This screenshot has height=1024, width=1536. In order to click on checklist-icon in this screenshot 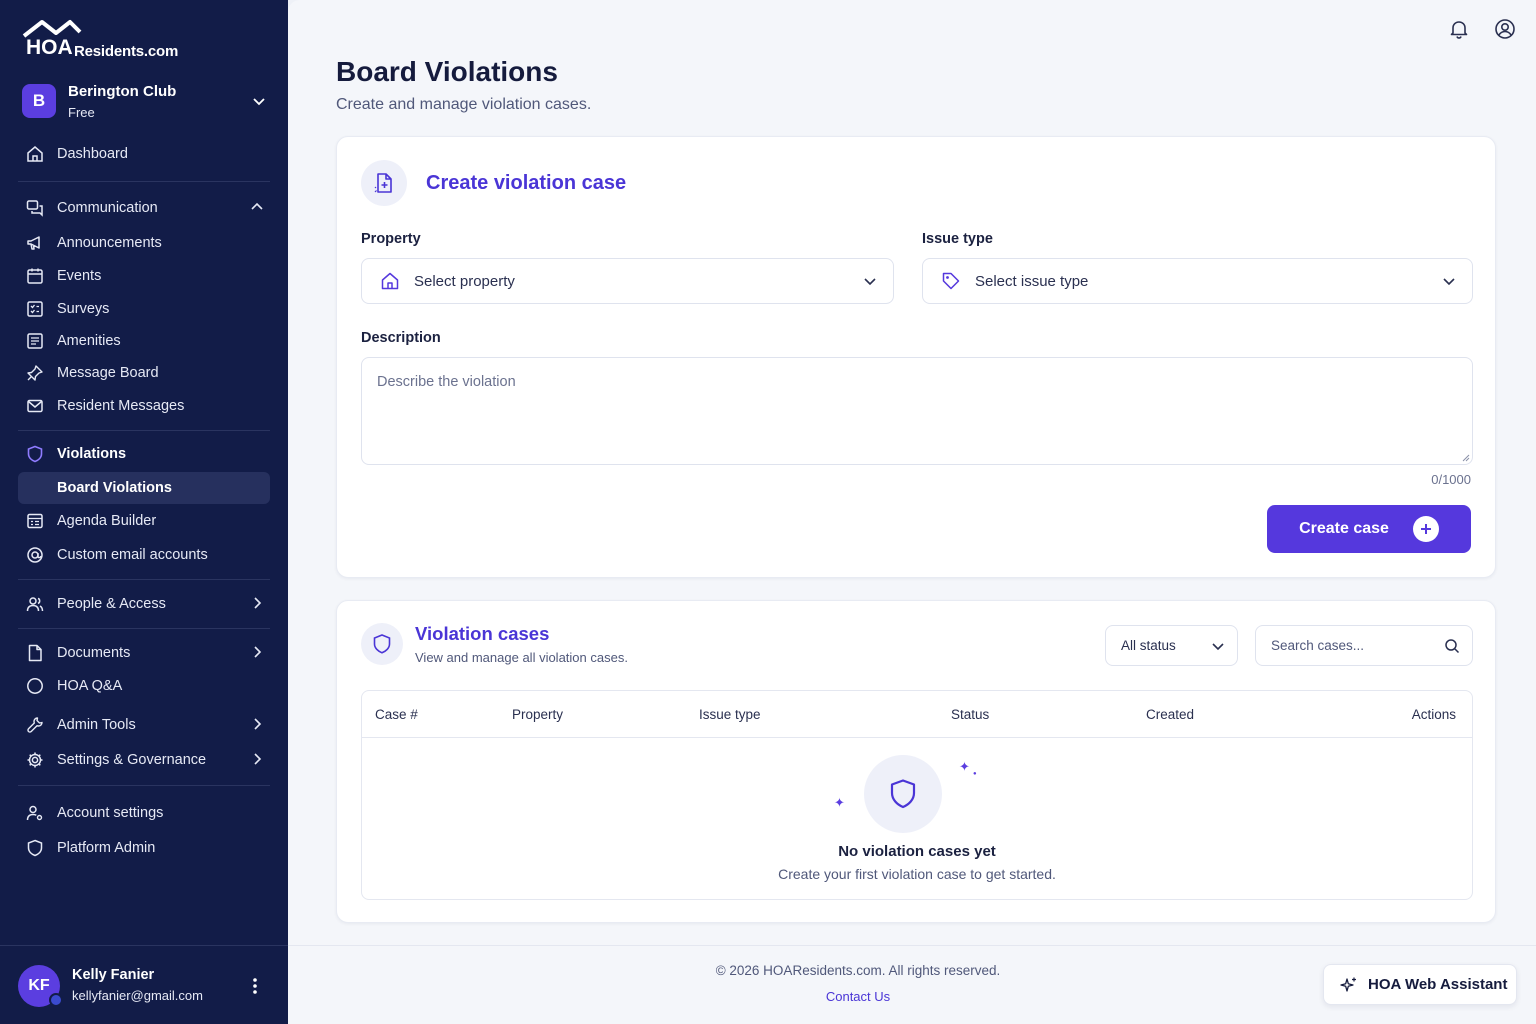, I will do `click(35, 309)`.